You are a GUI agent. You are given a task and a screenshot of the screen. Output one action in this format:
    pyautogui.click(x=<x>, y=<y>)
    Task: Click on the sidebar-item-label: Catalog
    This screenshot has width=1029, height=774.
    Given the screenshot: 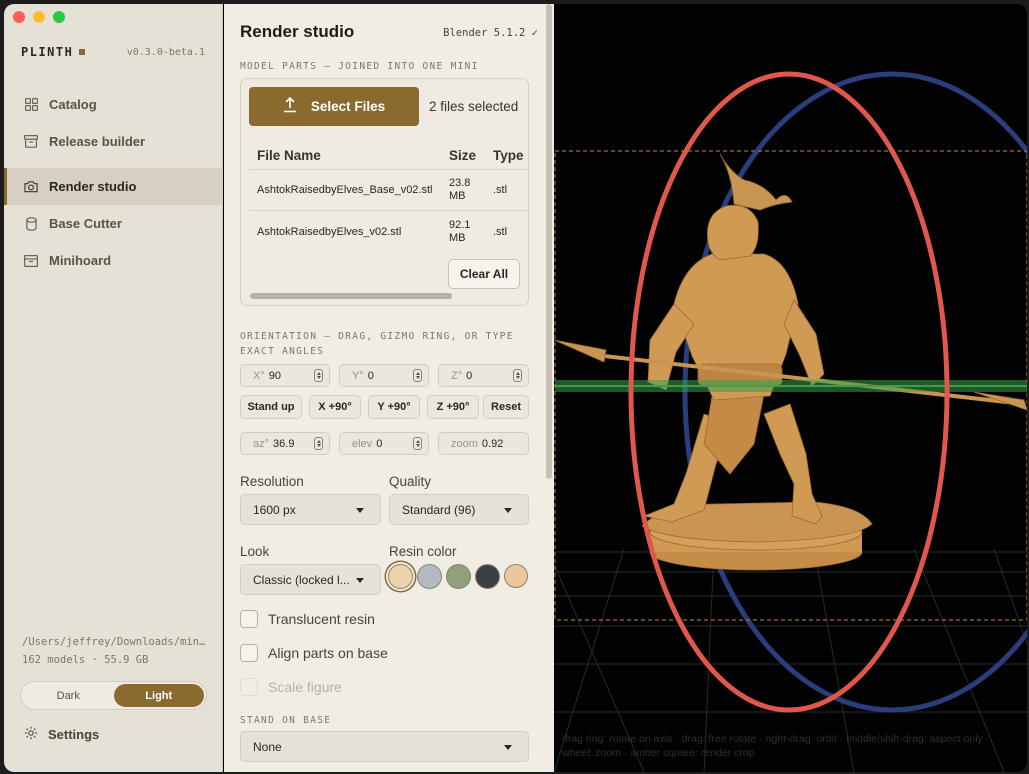 What is the action you would take?
    pyautogui.click(x=73, y=104)
    